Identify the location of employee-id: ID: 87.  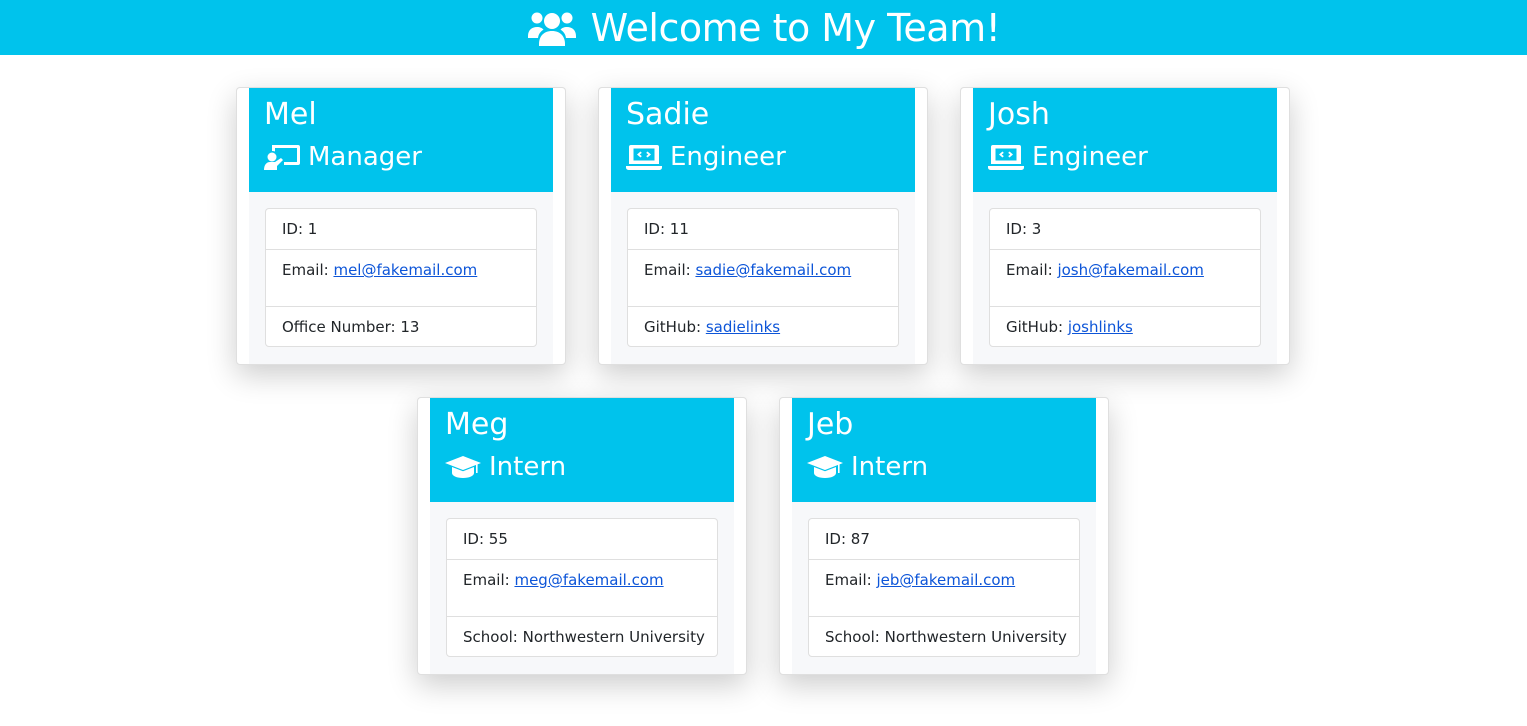
(847, 539).